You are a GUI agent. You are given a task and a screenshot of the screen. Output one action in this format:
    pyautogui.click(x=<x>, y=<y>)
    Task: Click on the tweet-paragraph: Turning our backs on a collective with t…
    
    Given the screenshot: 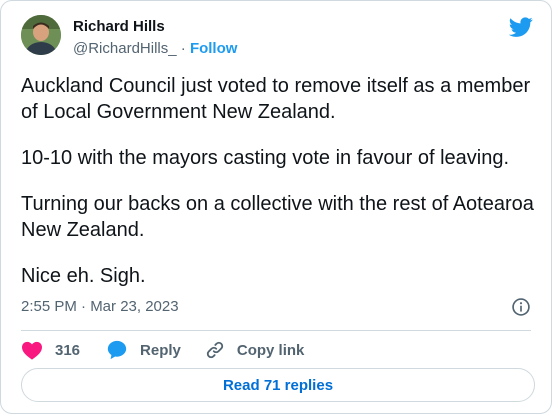 What is the action you would take?
    pyautogui.click(x=277, y=217)
    